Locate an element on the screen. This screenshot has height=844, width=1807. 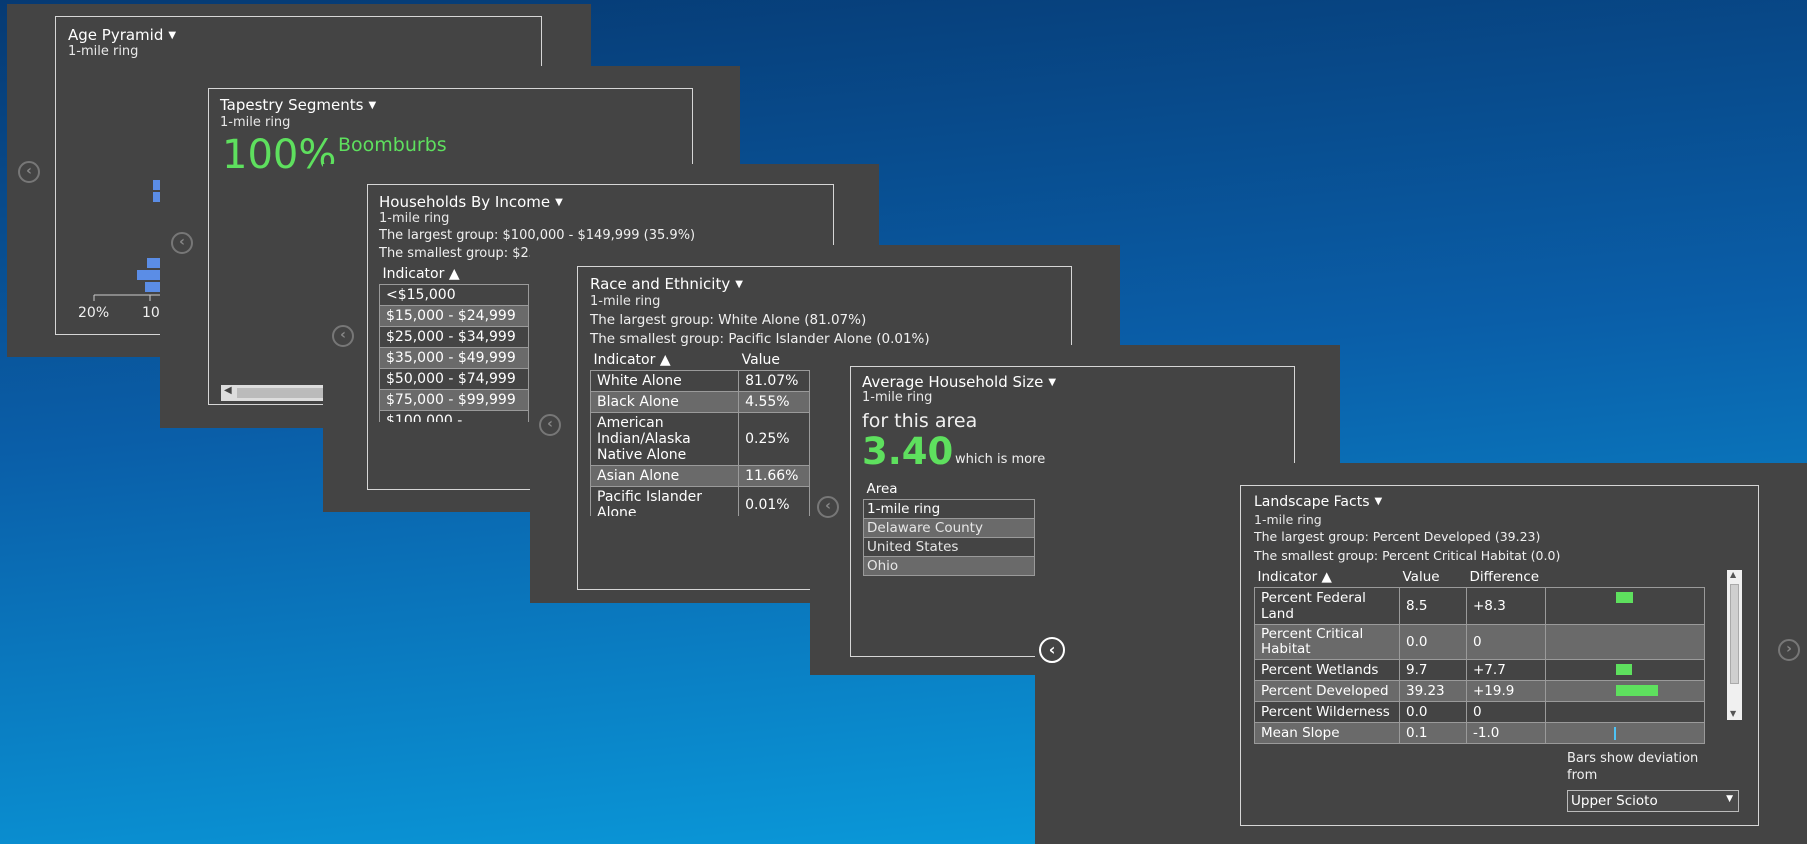
income-row: $35,000 - $49,999 is located at coordinates (454, 358).